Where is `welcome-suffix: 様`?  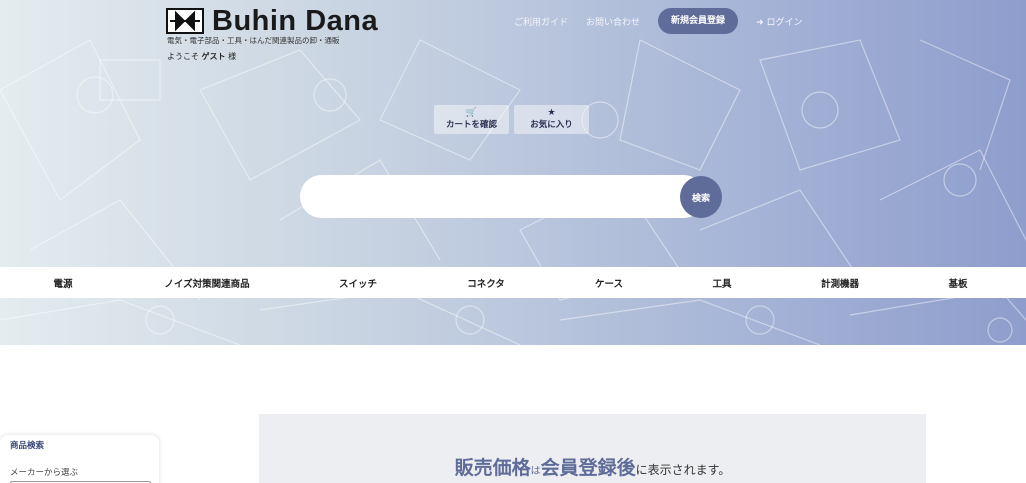
welcome-suffix: 様 is located at coordinates (231, 56).